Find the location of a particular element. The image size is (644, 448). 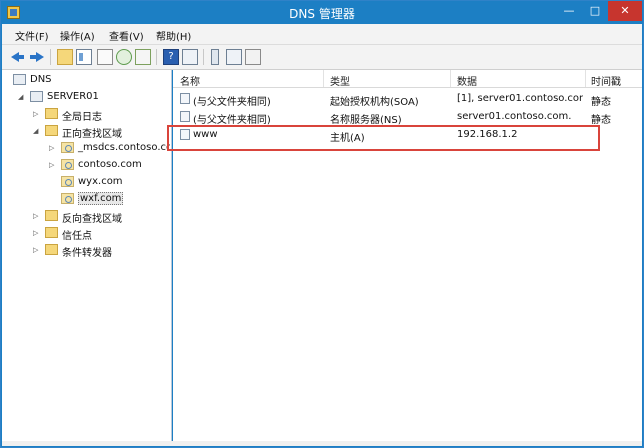

tree-label: wyx.com is located at coordinates (100, 181).